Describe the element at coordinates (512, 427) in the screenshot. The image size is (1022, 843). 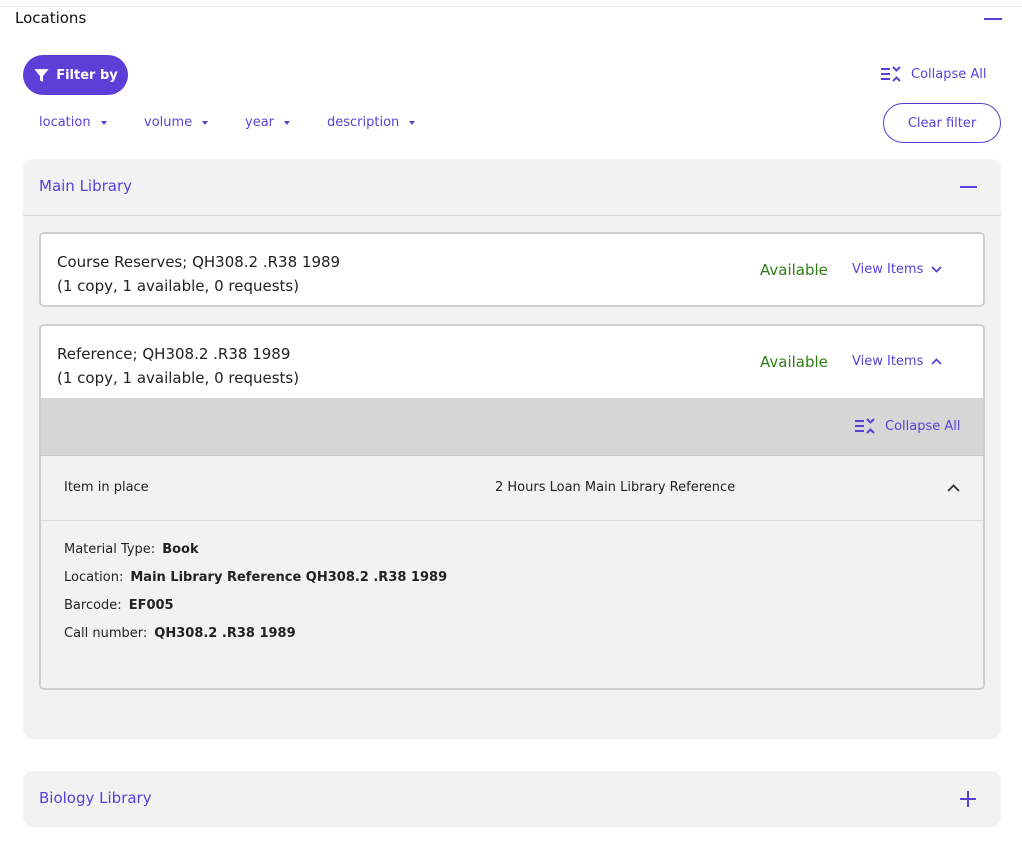
I see `items-toolbar: Collapse All` at that location.